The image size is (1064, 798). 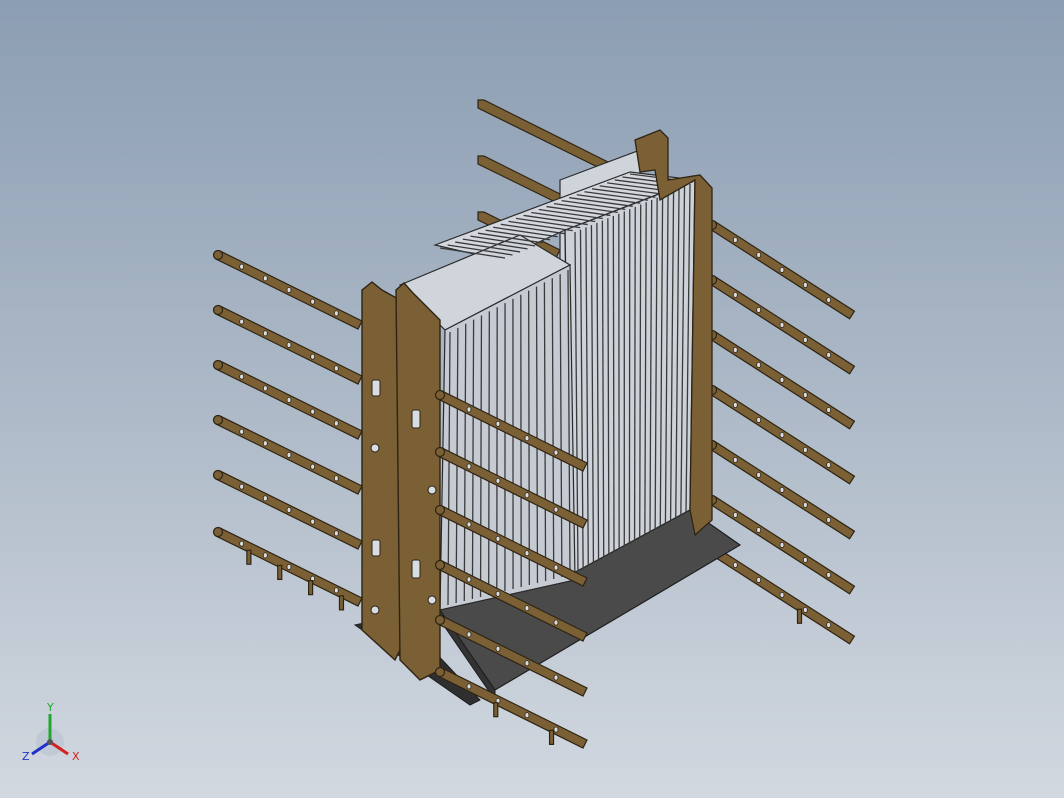 What do you see at coordinates (50, 742) in the screenshot?
I see `triad-origin` at bounding box center [50, 742].